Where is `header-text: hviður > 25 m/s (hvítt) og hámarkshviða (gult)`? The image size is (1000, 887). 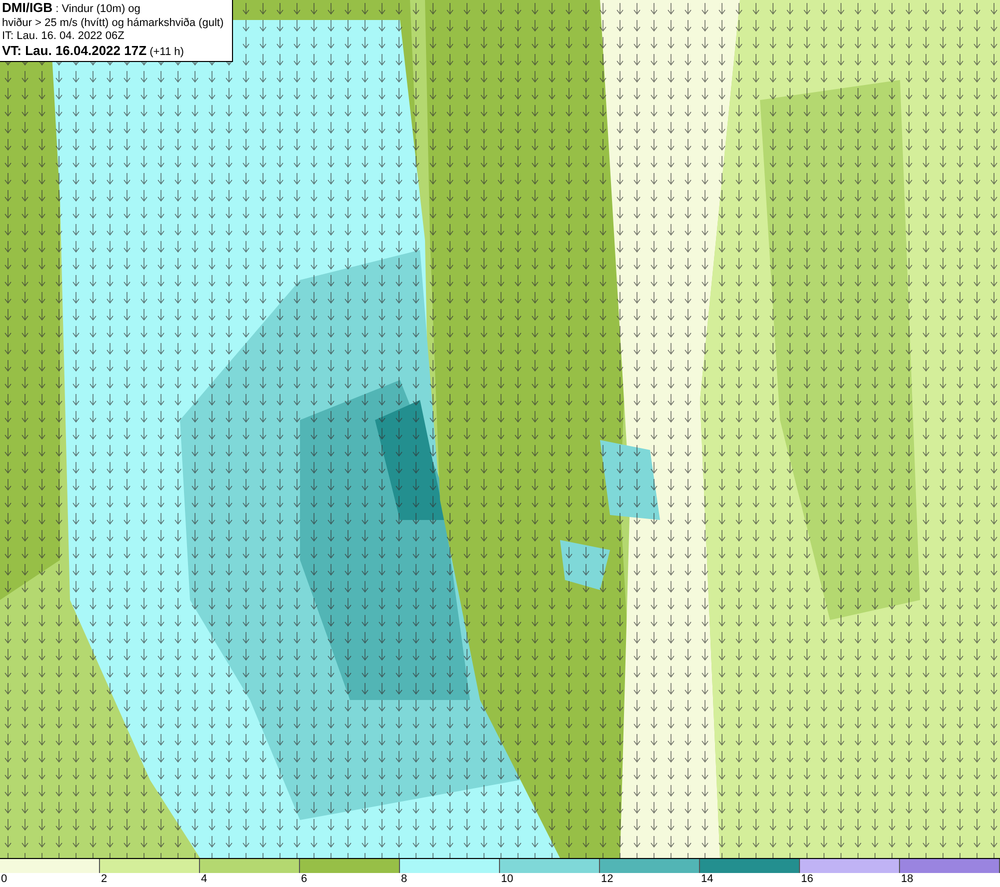 header-text: hviður > 25 m/s (hvítt) og hámarkshviða (gult) is located at coordinates (113, 23).